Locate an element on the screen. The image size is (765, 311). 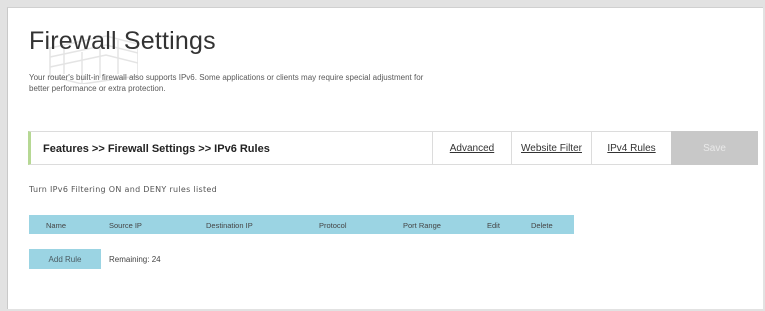
add-rule-button: Add Rule is located at coordinates (65, 259).